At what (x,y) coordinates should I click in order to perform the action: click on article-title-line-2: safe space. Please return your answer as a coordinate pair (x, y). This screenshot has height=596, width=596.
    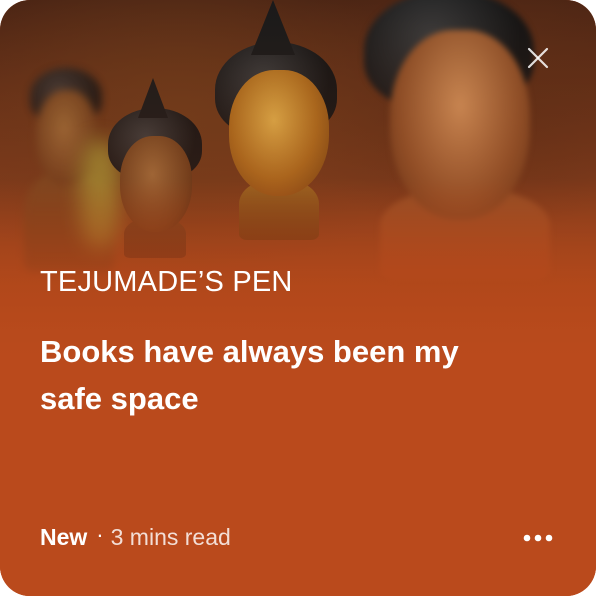
    Looking at the image, I should click on (119, 398).